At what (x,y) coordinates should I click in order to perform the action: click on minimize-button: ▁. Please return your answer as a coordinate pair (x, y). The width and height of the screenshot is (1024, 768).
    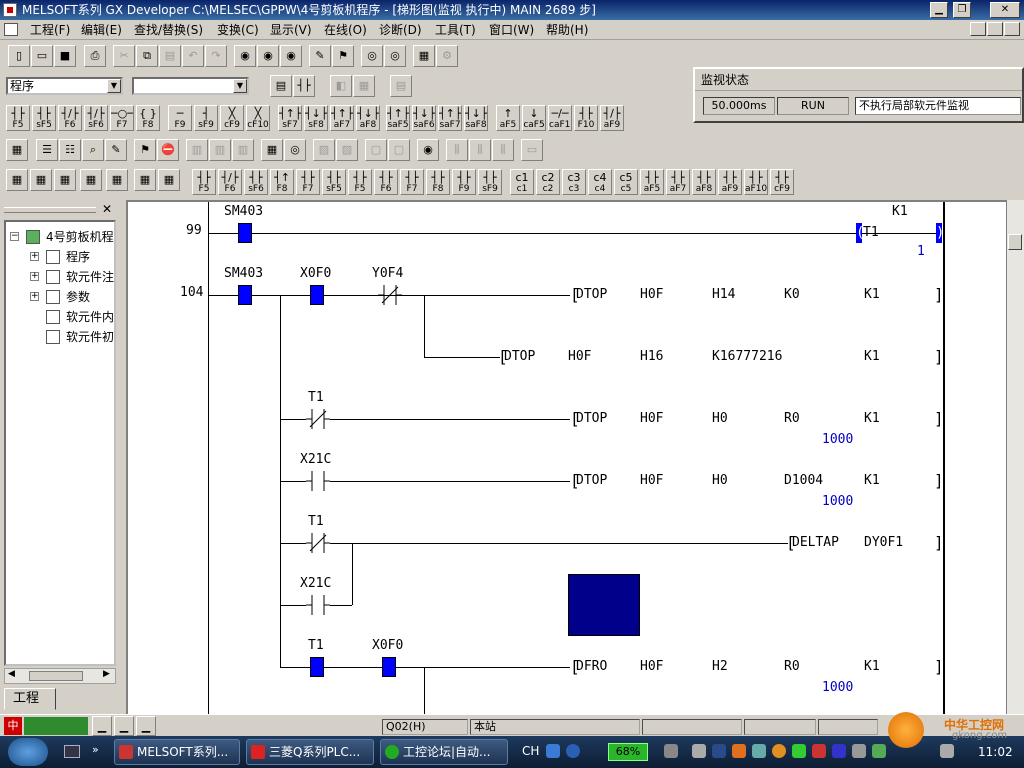
    Looking at the image, I should click on (939, 10).